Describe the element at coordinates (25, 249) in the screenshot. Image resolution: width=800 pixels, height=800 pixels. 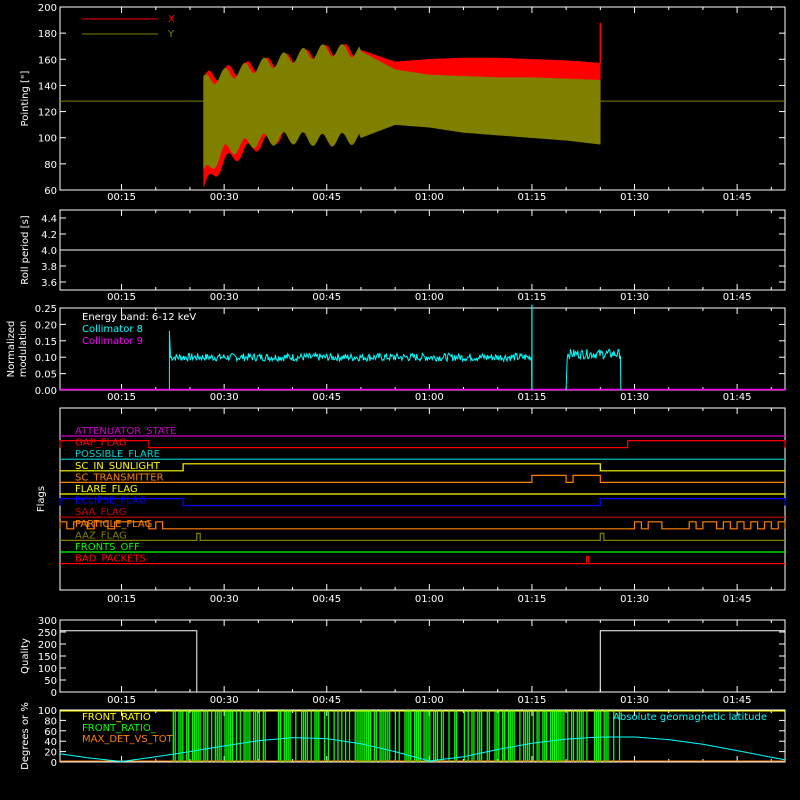
I see `y-axis-label: Roll period [s]` at that location.